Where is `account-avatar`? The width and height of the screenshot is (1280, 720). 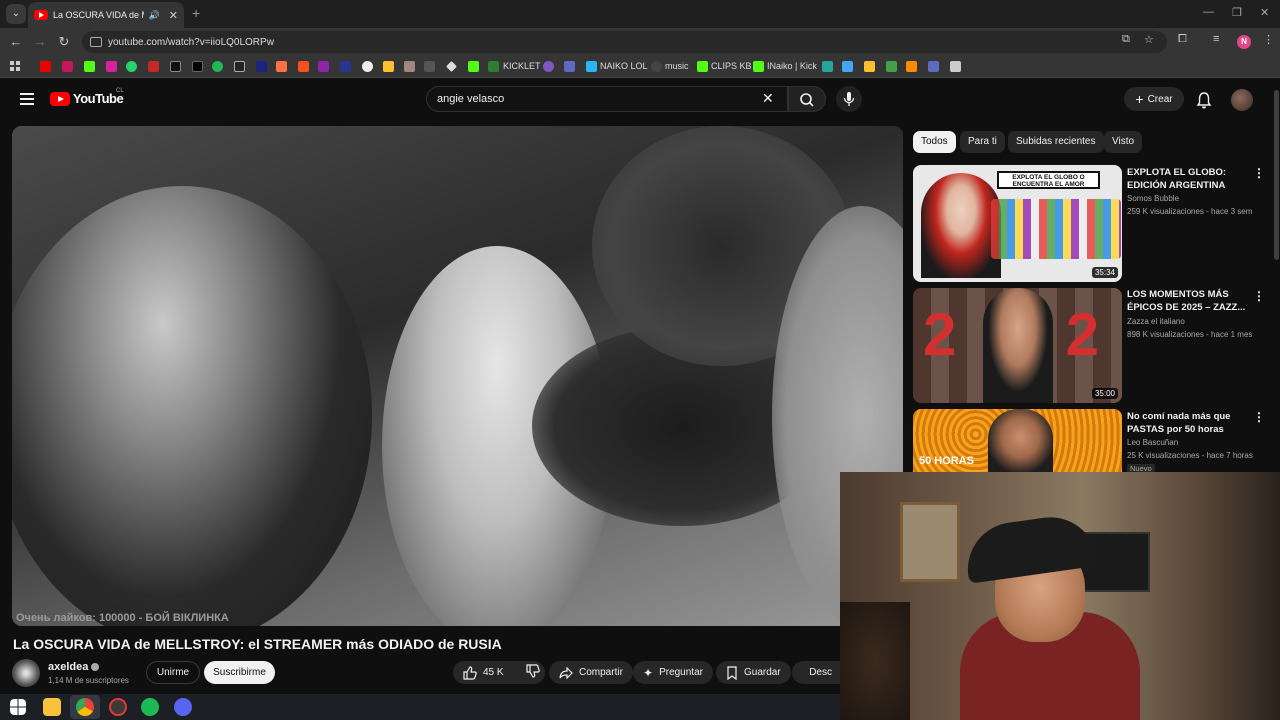
account-avatar is located at coordinates (1242, 100).